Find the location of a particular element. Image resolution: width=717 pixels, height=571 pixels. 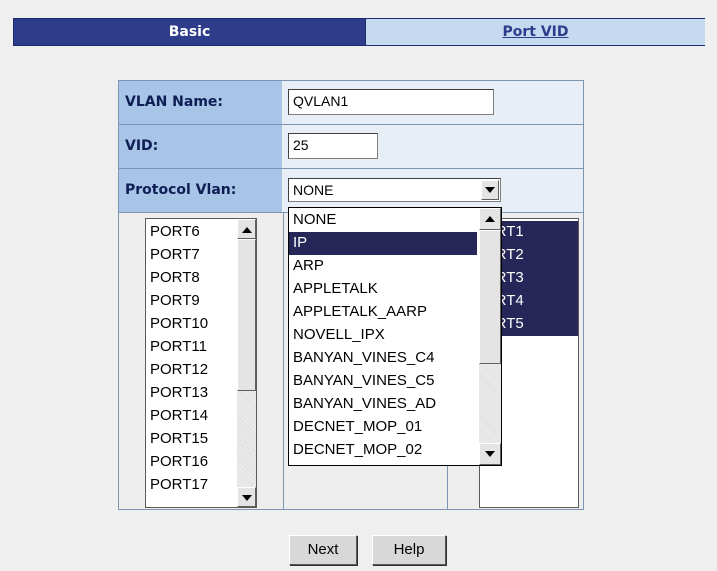

available-port-item: PORT17 is located at coordinates (192, 485).